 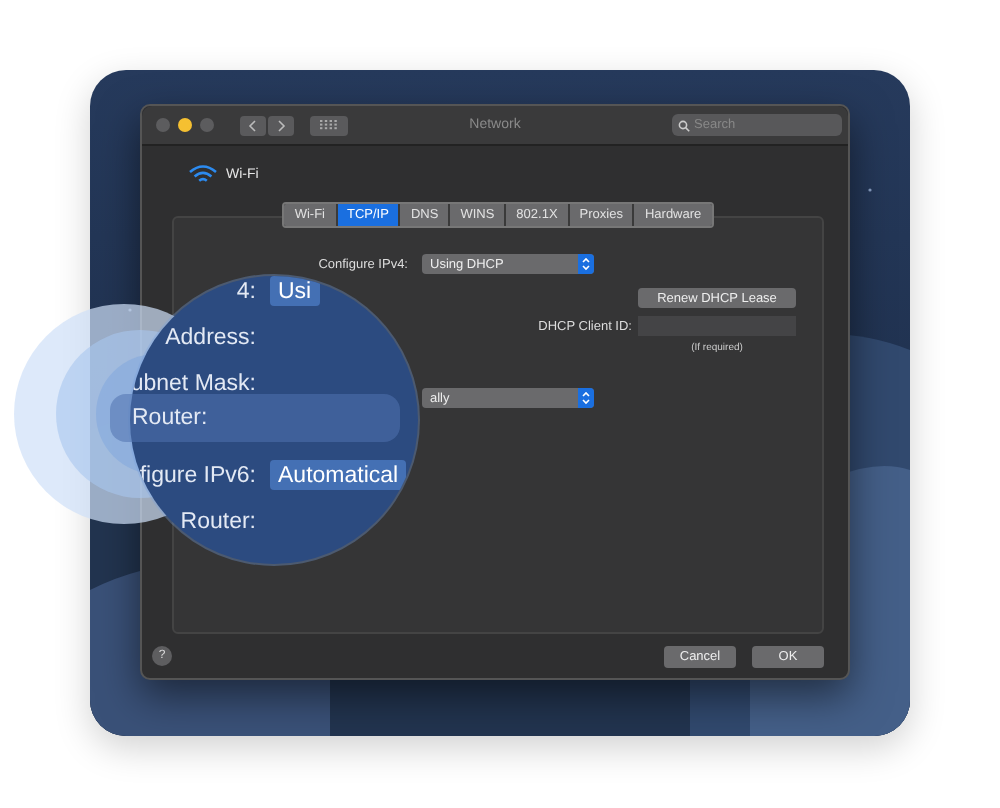 I want to click on wifi-icon, so click(x=203, y=174).